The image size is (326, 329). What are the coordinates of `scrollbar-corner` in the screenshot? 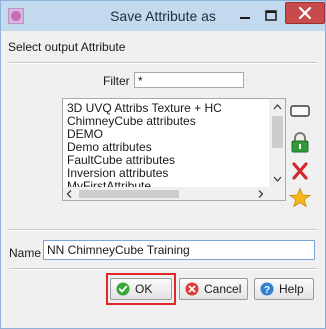 It's located at (277, 193).